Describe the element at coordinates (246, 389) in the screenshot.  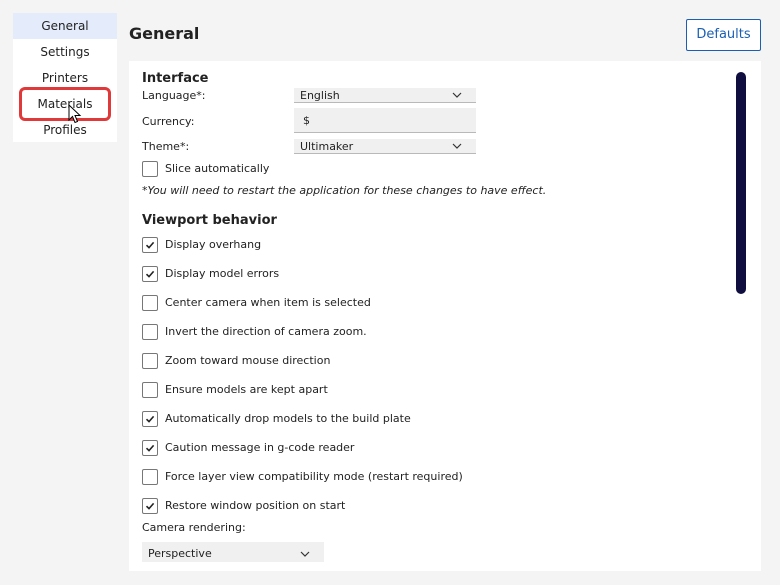
I see `checkbox-label: Ensure models are kept apart` at that location.